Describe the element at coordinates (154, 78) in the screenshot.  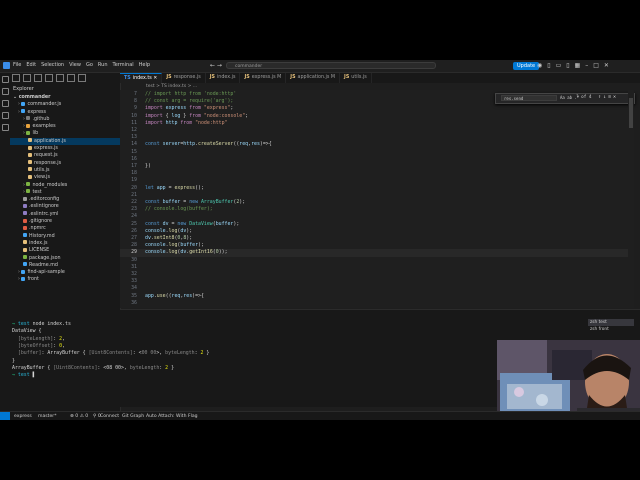
I see `close-tab-icon: ✕` at that location.